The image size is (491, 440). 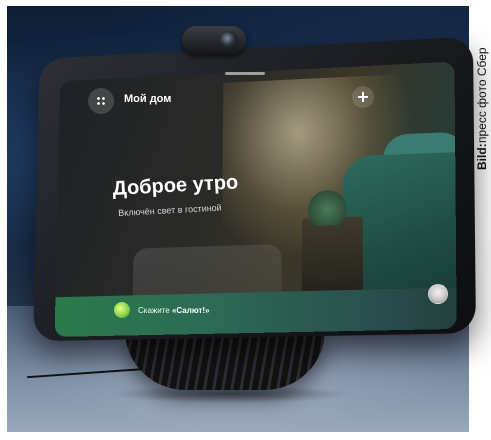 What do you see at coordinates (190, 310) in the screenshot?
I see `assistant-wake-word: «Салют!»` at bounding box center [190, 310].